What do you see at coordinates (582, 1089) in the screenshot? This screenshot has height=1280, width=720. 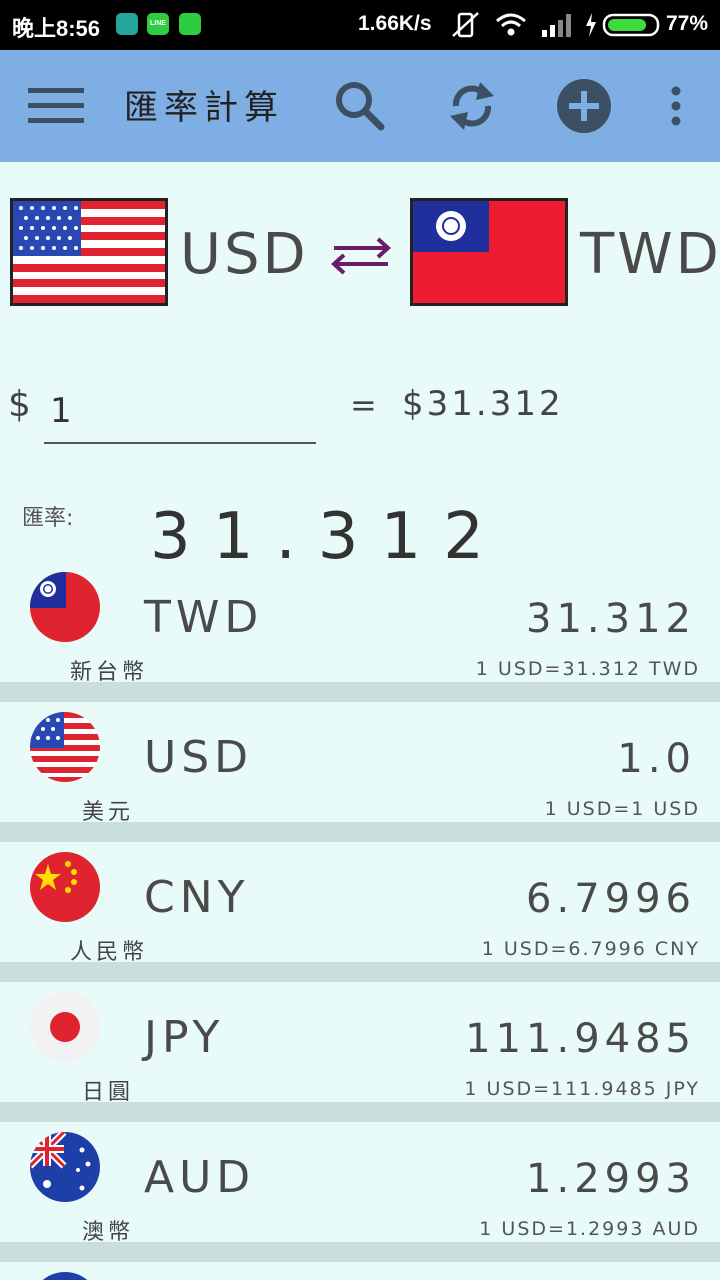 I see `currency-conversion: 1 USD=111.9485 JPY` at bounding box center [582, 1089].